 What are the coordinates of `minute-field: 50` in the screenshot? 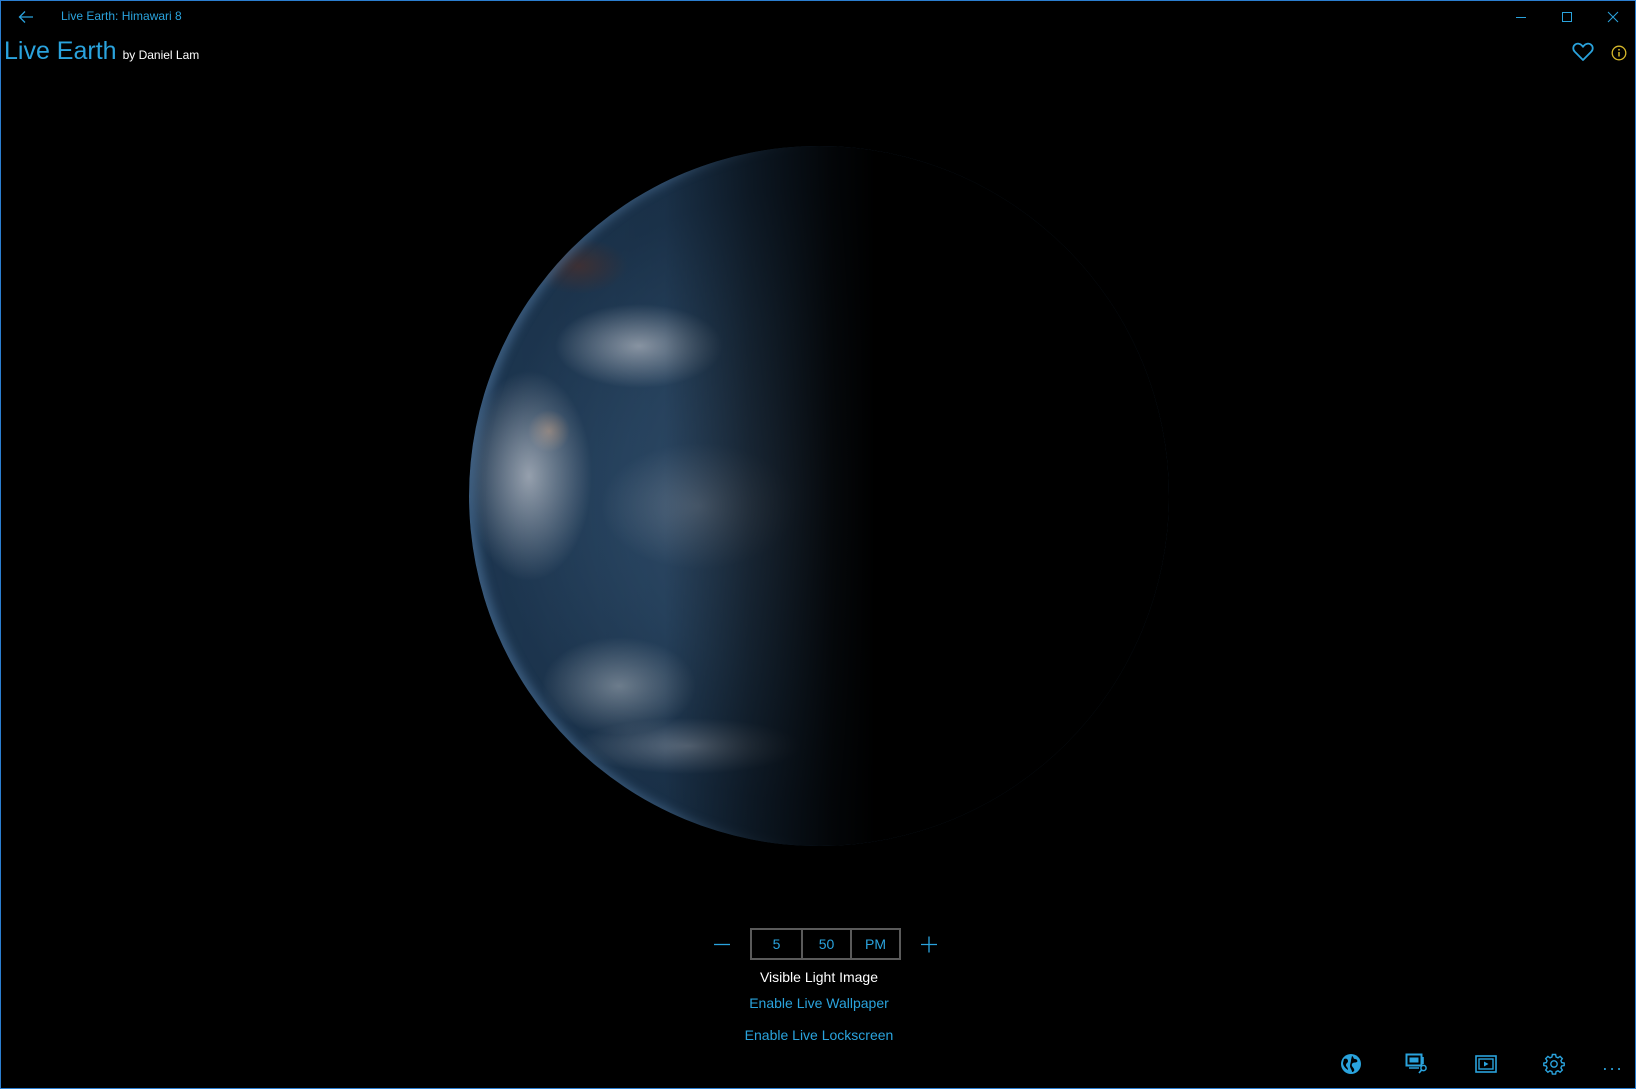 It's located at (825, 944).